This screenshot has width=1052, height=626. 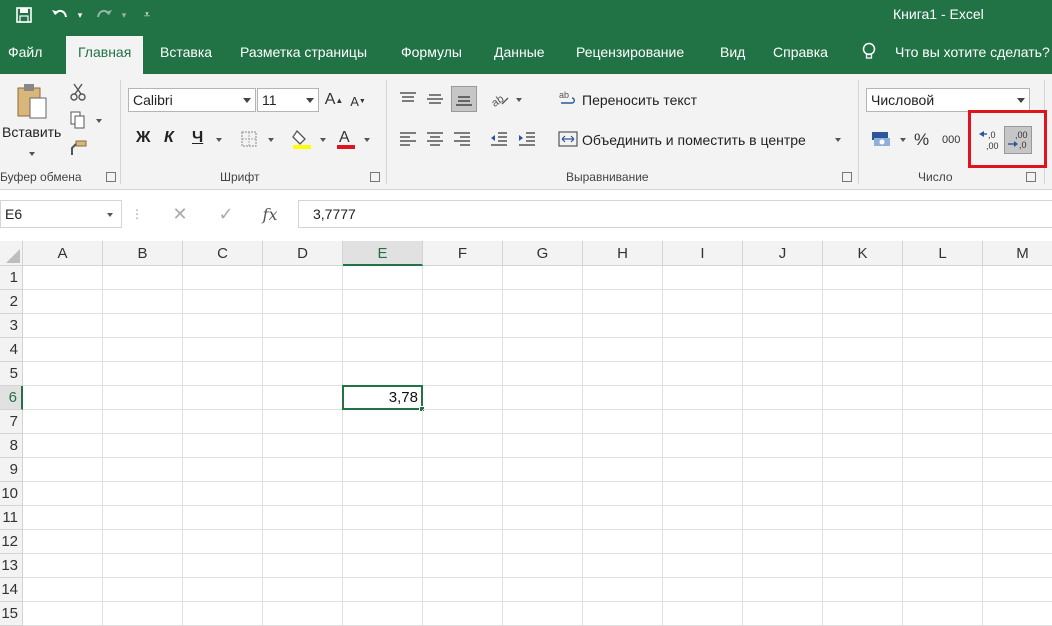 I want to click on tab-view: Вид, so click(x=732, y=52).